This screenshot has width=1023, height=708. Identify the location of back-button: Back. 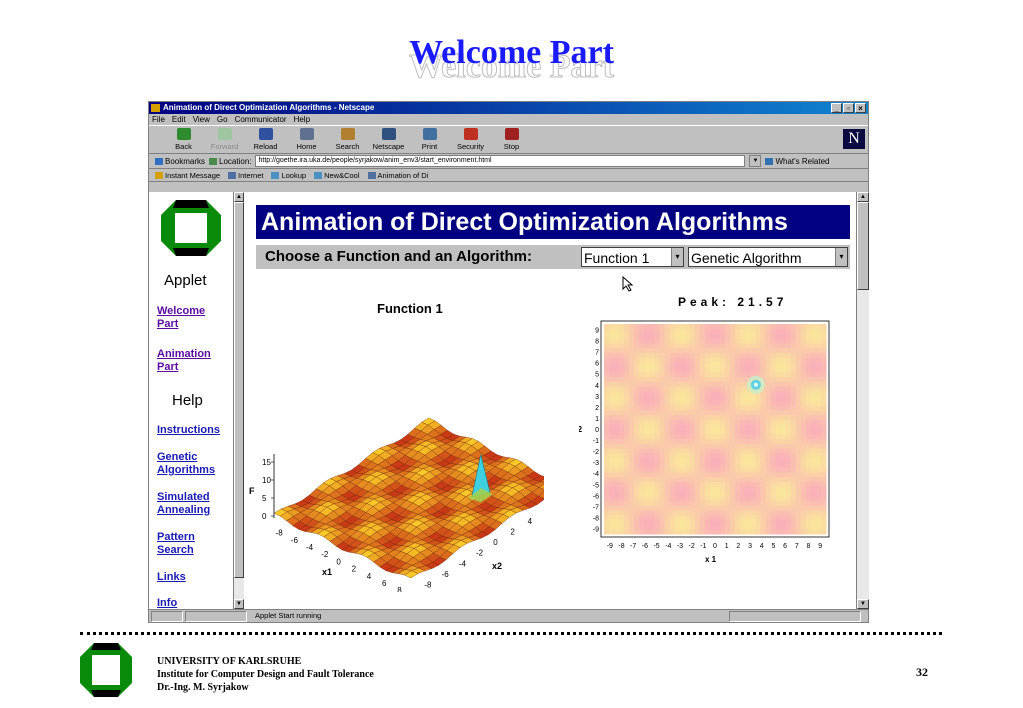
(183, 140).